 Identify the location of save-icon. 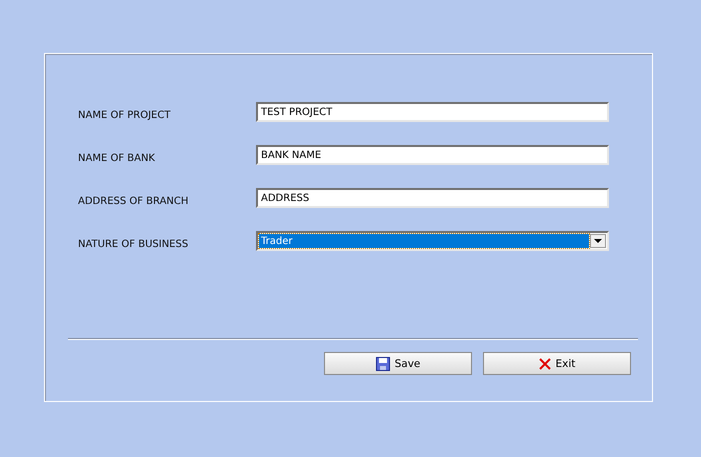
(383, 363).